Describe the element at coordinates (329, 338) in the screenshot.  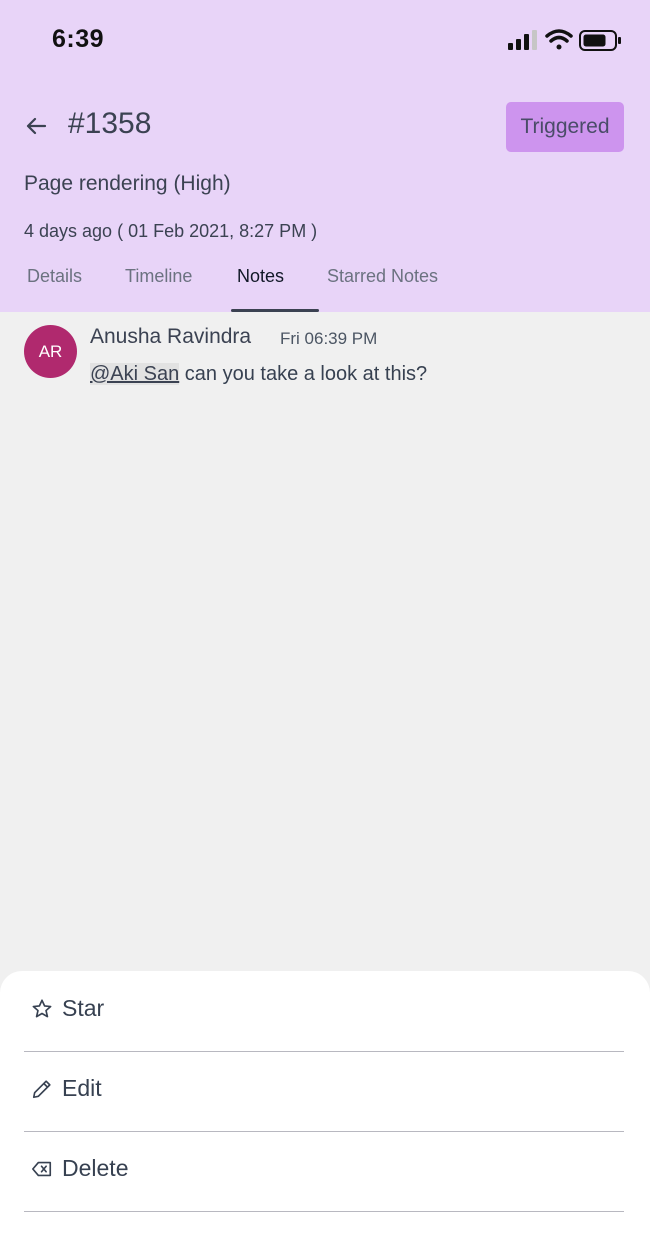
I see `note-timestamp: Fri 06:39 PM` at that location.